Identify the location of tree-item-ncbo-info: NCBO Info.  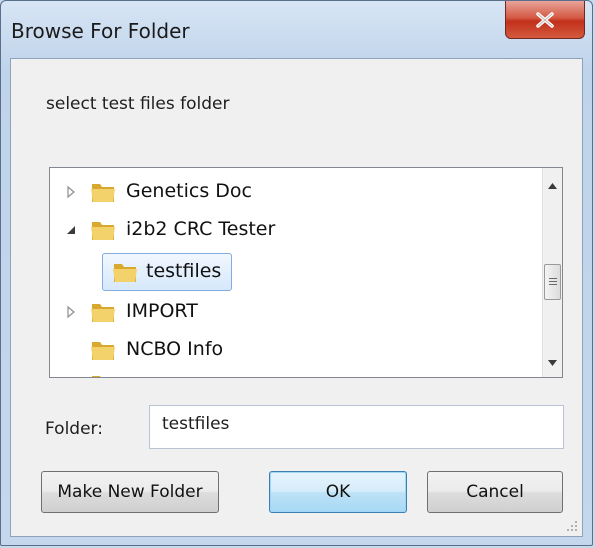
(290, 350).